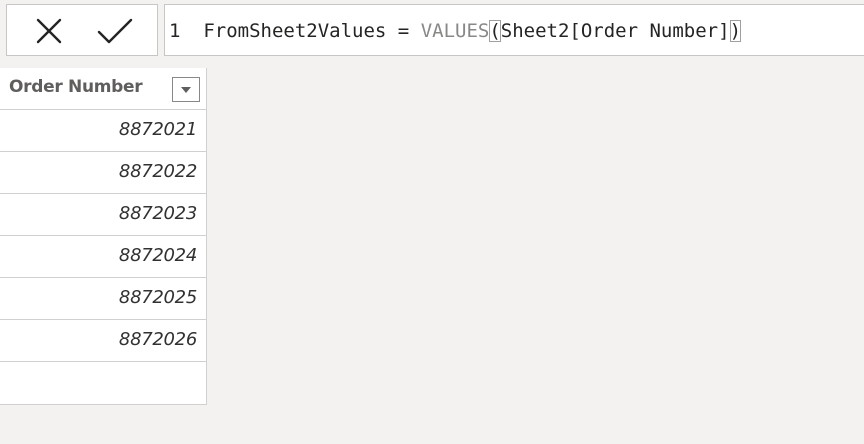  I want to click on function-name: VALUES, so click(455, 31).